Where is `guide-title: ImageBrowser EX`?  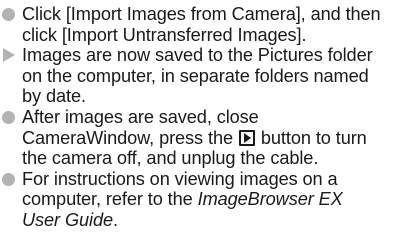 guide-title: ImageBrowser EX is located at coordinates (270, 199).